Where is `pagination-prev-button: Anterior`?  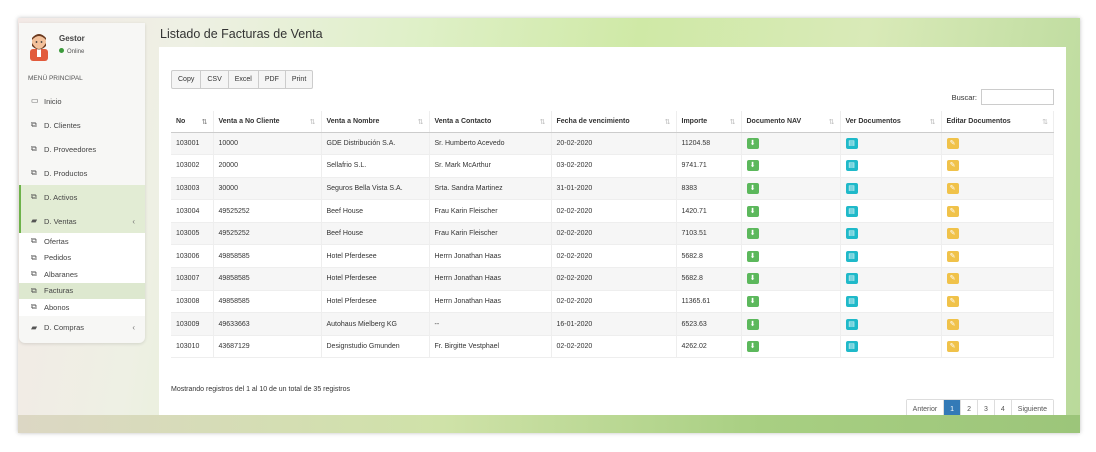 pagination-prev-button: Anterior is located at coordinates (925, 409).